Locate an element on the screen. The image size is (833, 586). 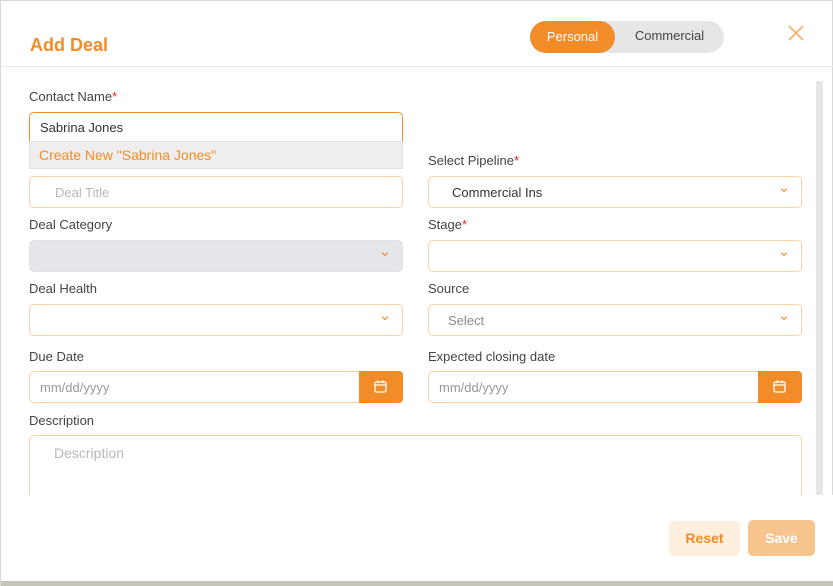
pipeline-value: Commercial Ins is located at coordinates (497, 192).